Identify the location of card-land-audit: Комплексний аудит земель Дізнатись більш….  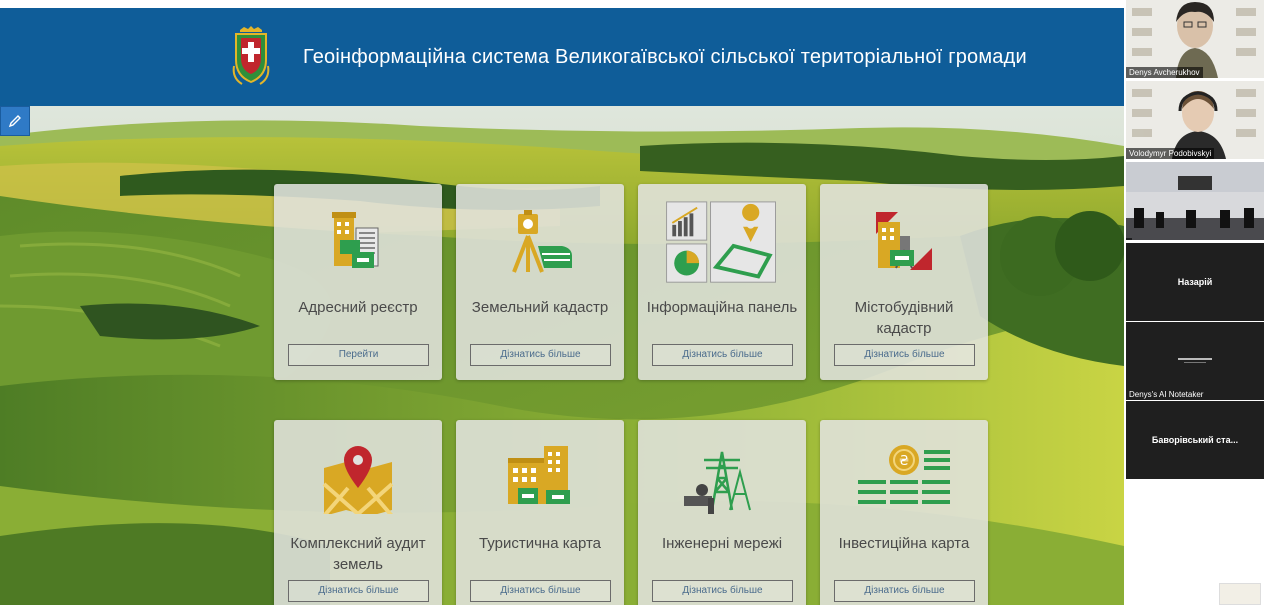
(358, 512).